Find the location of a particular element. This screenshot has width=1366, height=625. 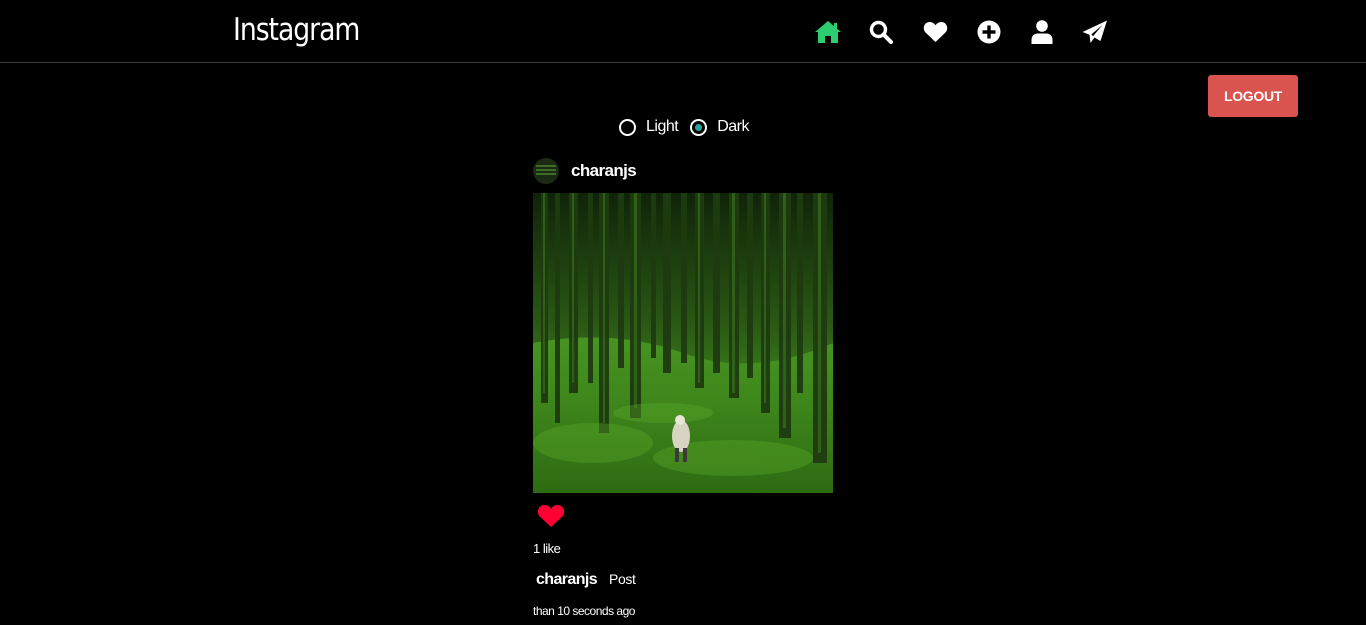

avatar is located at coordinates (546, 171).